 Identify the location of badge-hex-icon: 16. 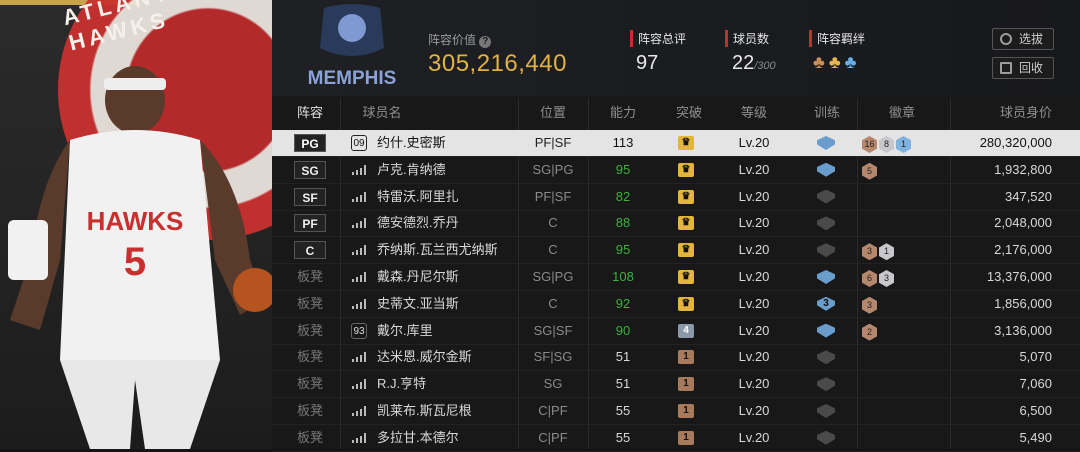
(869, 144).